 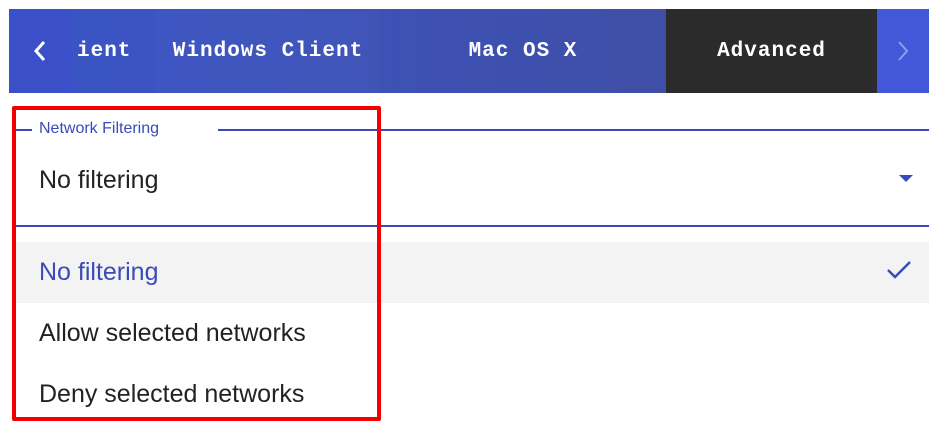 What do you see at coordinates (22, 130) in the screenshot?
I see `field-border-left` at bounding box center [22, 130].